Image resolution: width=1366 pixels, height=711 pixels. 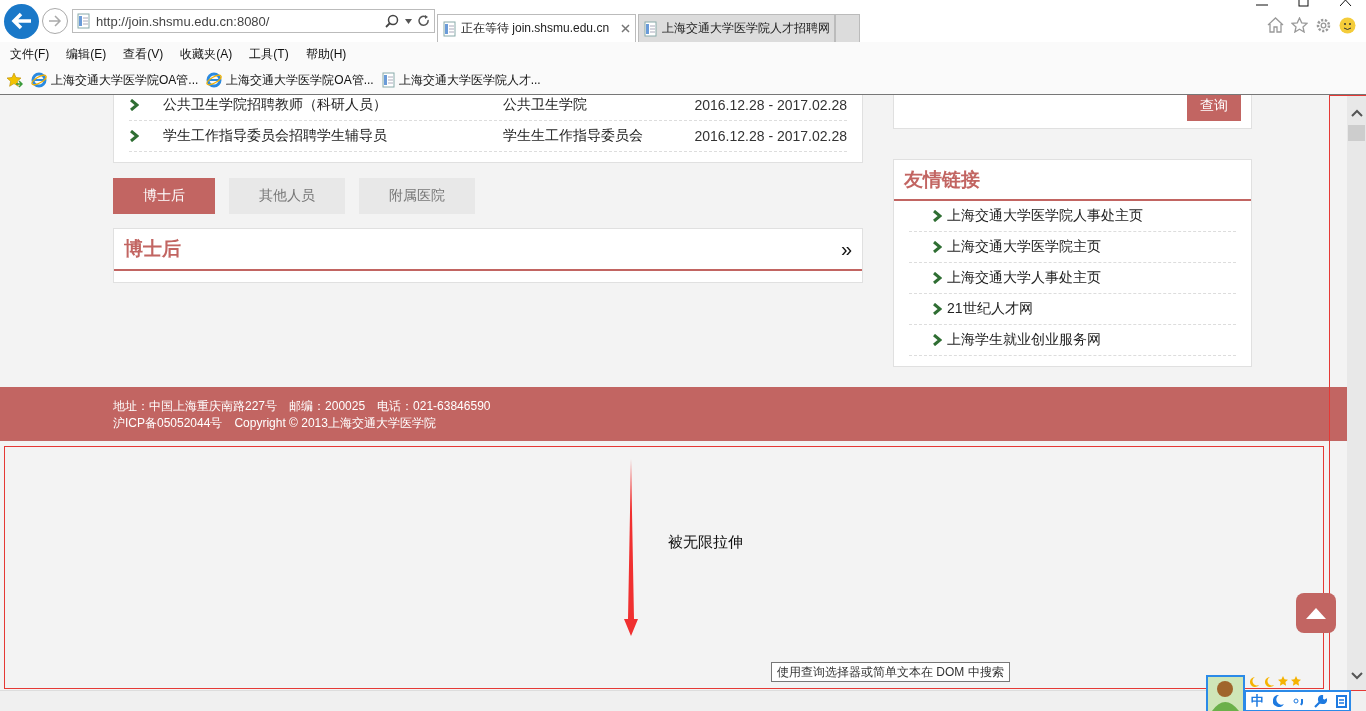 I want to click on caret-icon, so click(x=408, y=21).